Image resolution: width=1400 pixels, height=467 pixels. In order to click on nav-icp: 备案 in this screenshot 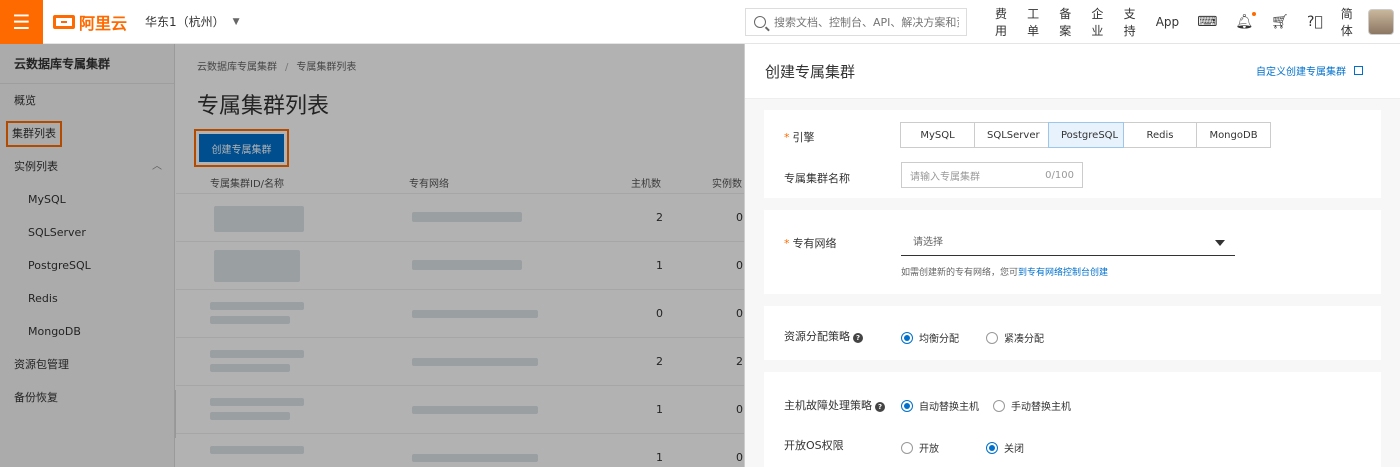, I will do `click(1066, 22)`.